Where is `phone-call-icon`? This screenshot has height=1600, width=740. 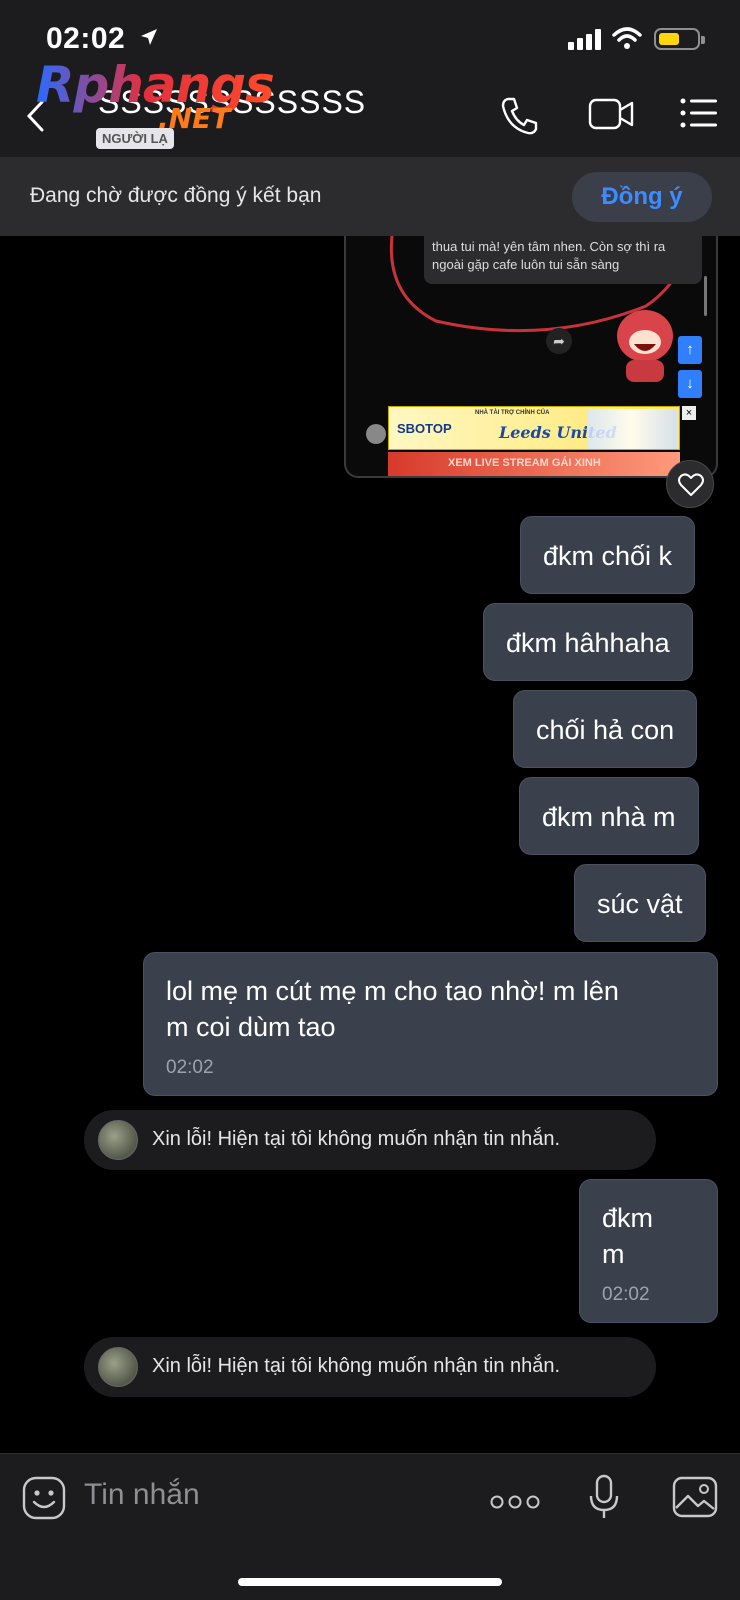 phone-call-icon is located at coordinates (519, 116).